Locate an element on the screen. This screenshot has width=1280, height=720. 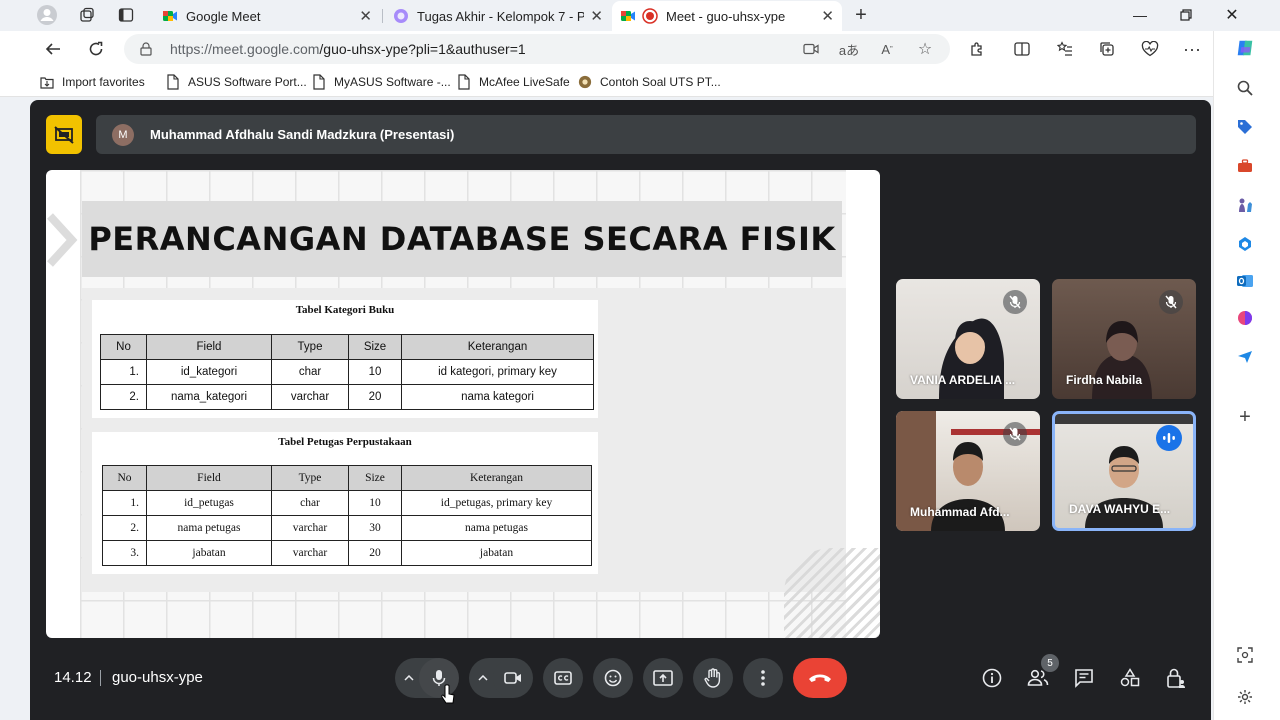
slide-title-band: PERANCANGAN DATABASE SECARA FISIK is located at coordinates (462, 239).